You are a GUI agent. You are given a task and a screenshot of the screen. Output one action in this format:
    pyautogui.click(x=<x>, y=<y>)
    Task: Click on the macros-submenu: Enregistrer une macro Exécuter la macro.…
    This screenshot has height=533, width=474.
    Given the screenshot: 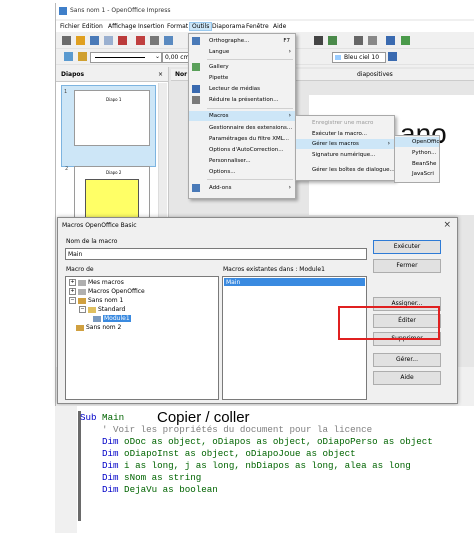 What is the action you would take?
    pyautogui.click(x=345, y=148)
    